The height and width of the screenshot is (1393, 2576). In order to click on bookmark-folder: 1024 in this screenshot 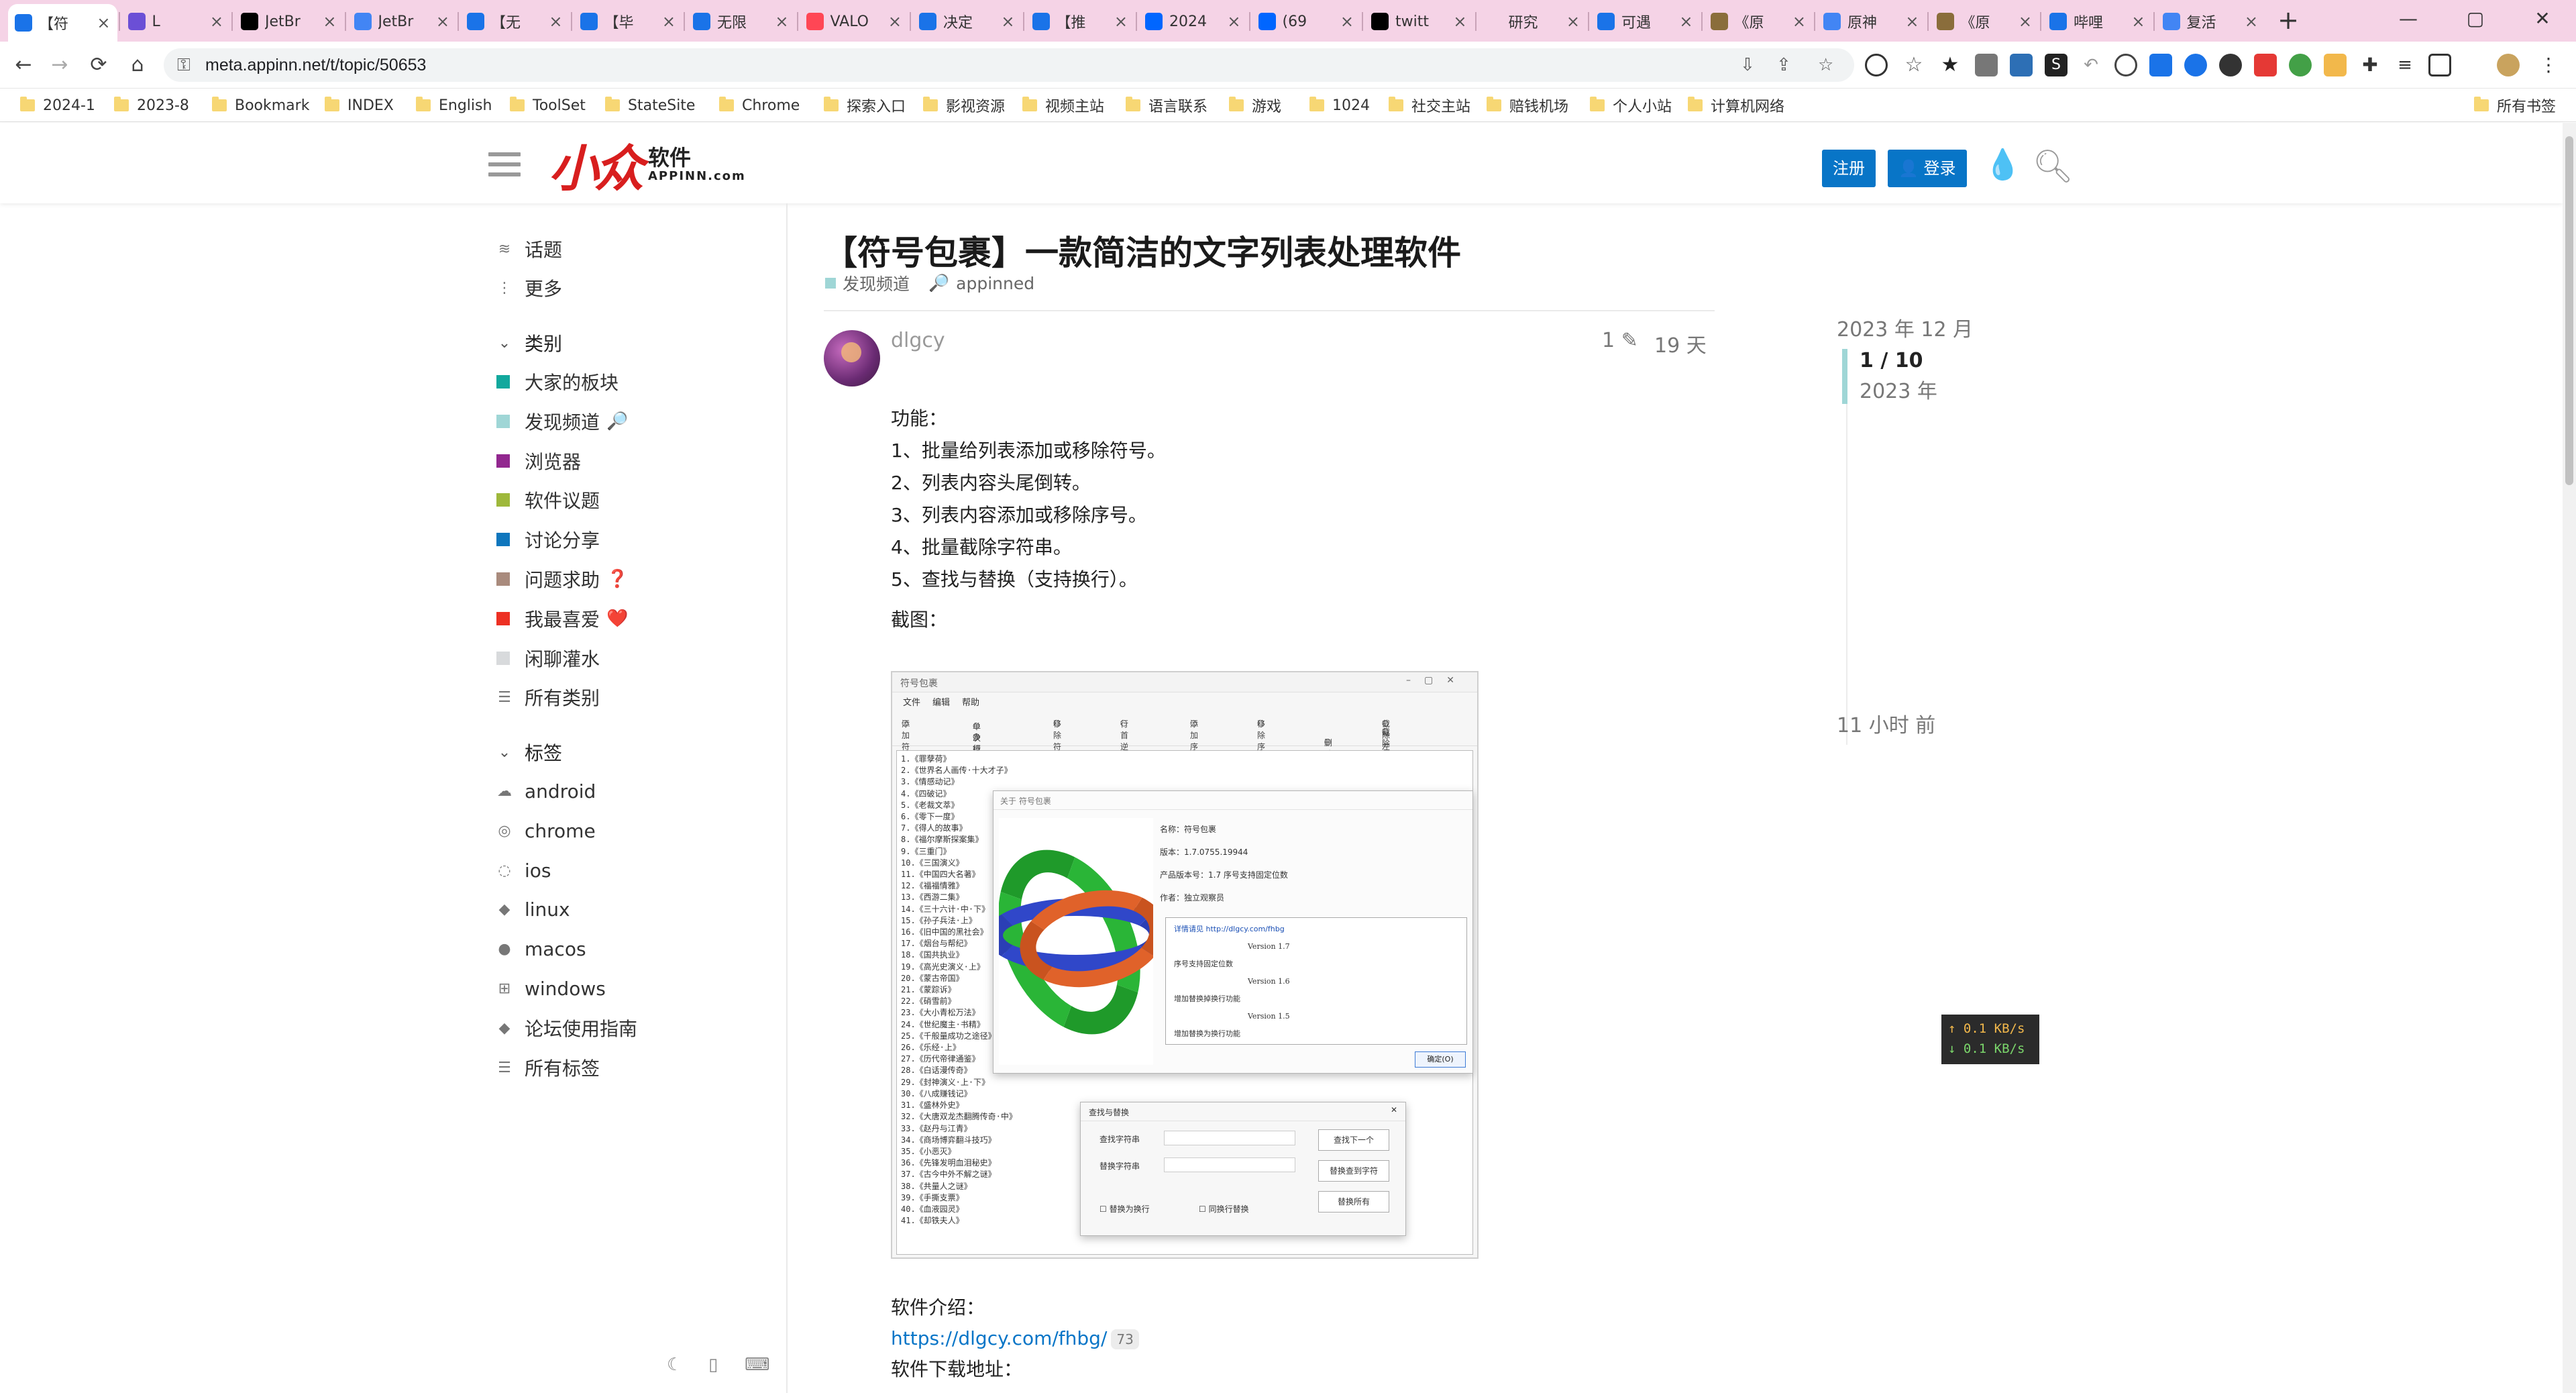, I will do `click(1339, 105)`.